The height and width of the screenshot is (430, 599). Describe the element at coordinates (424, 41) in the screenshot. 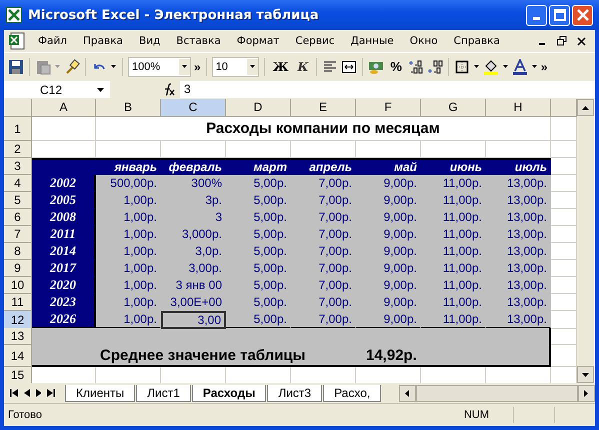

I see `menu-item: Окно` at that location.